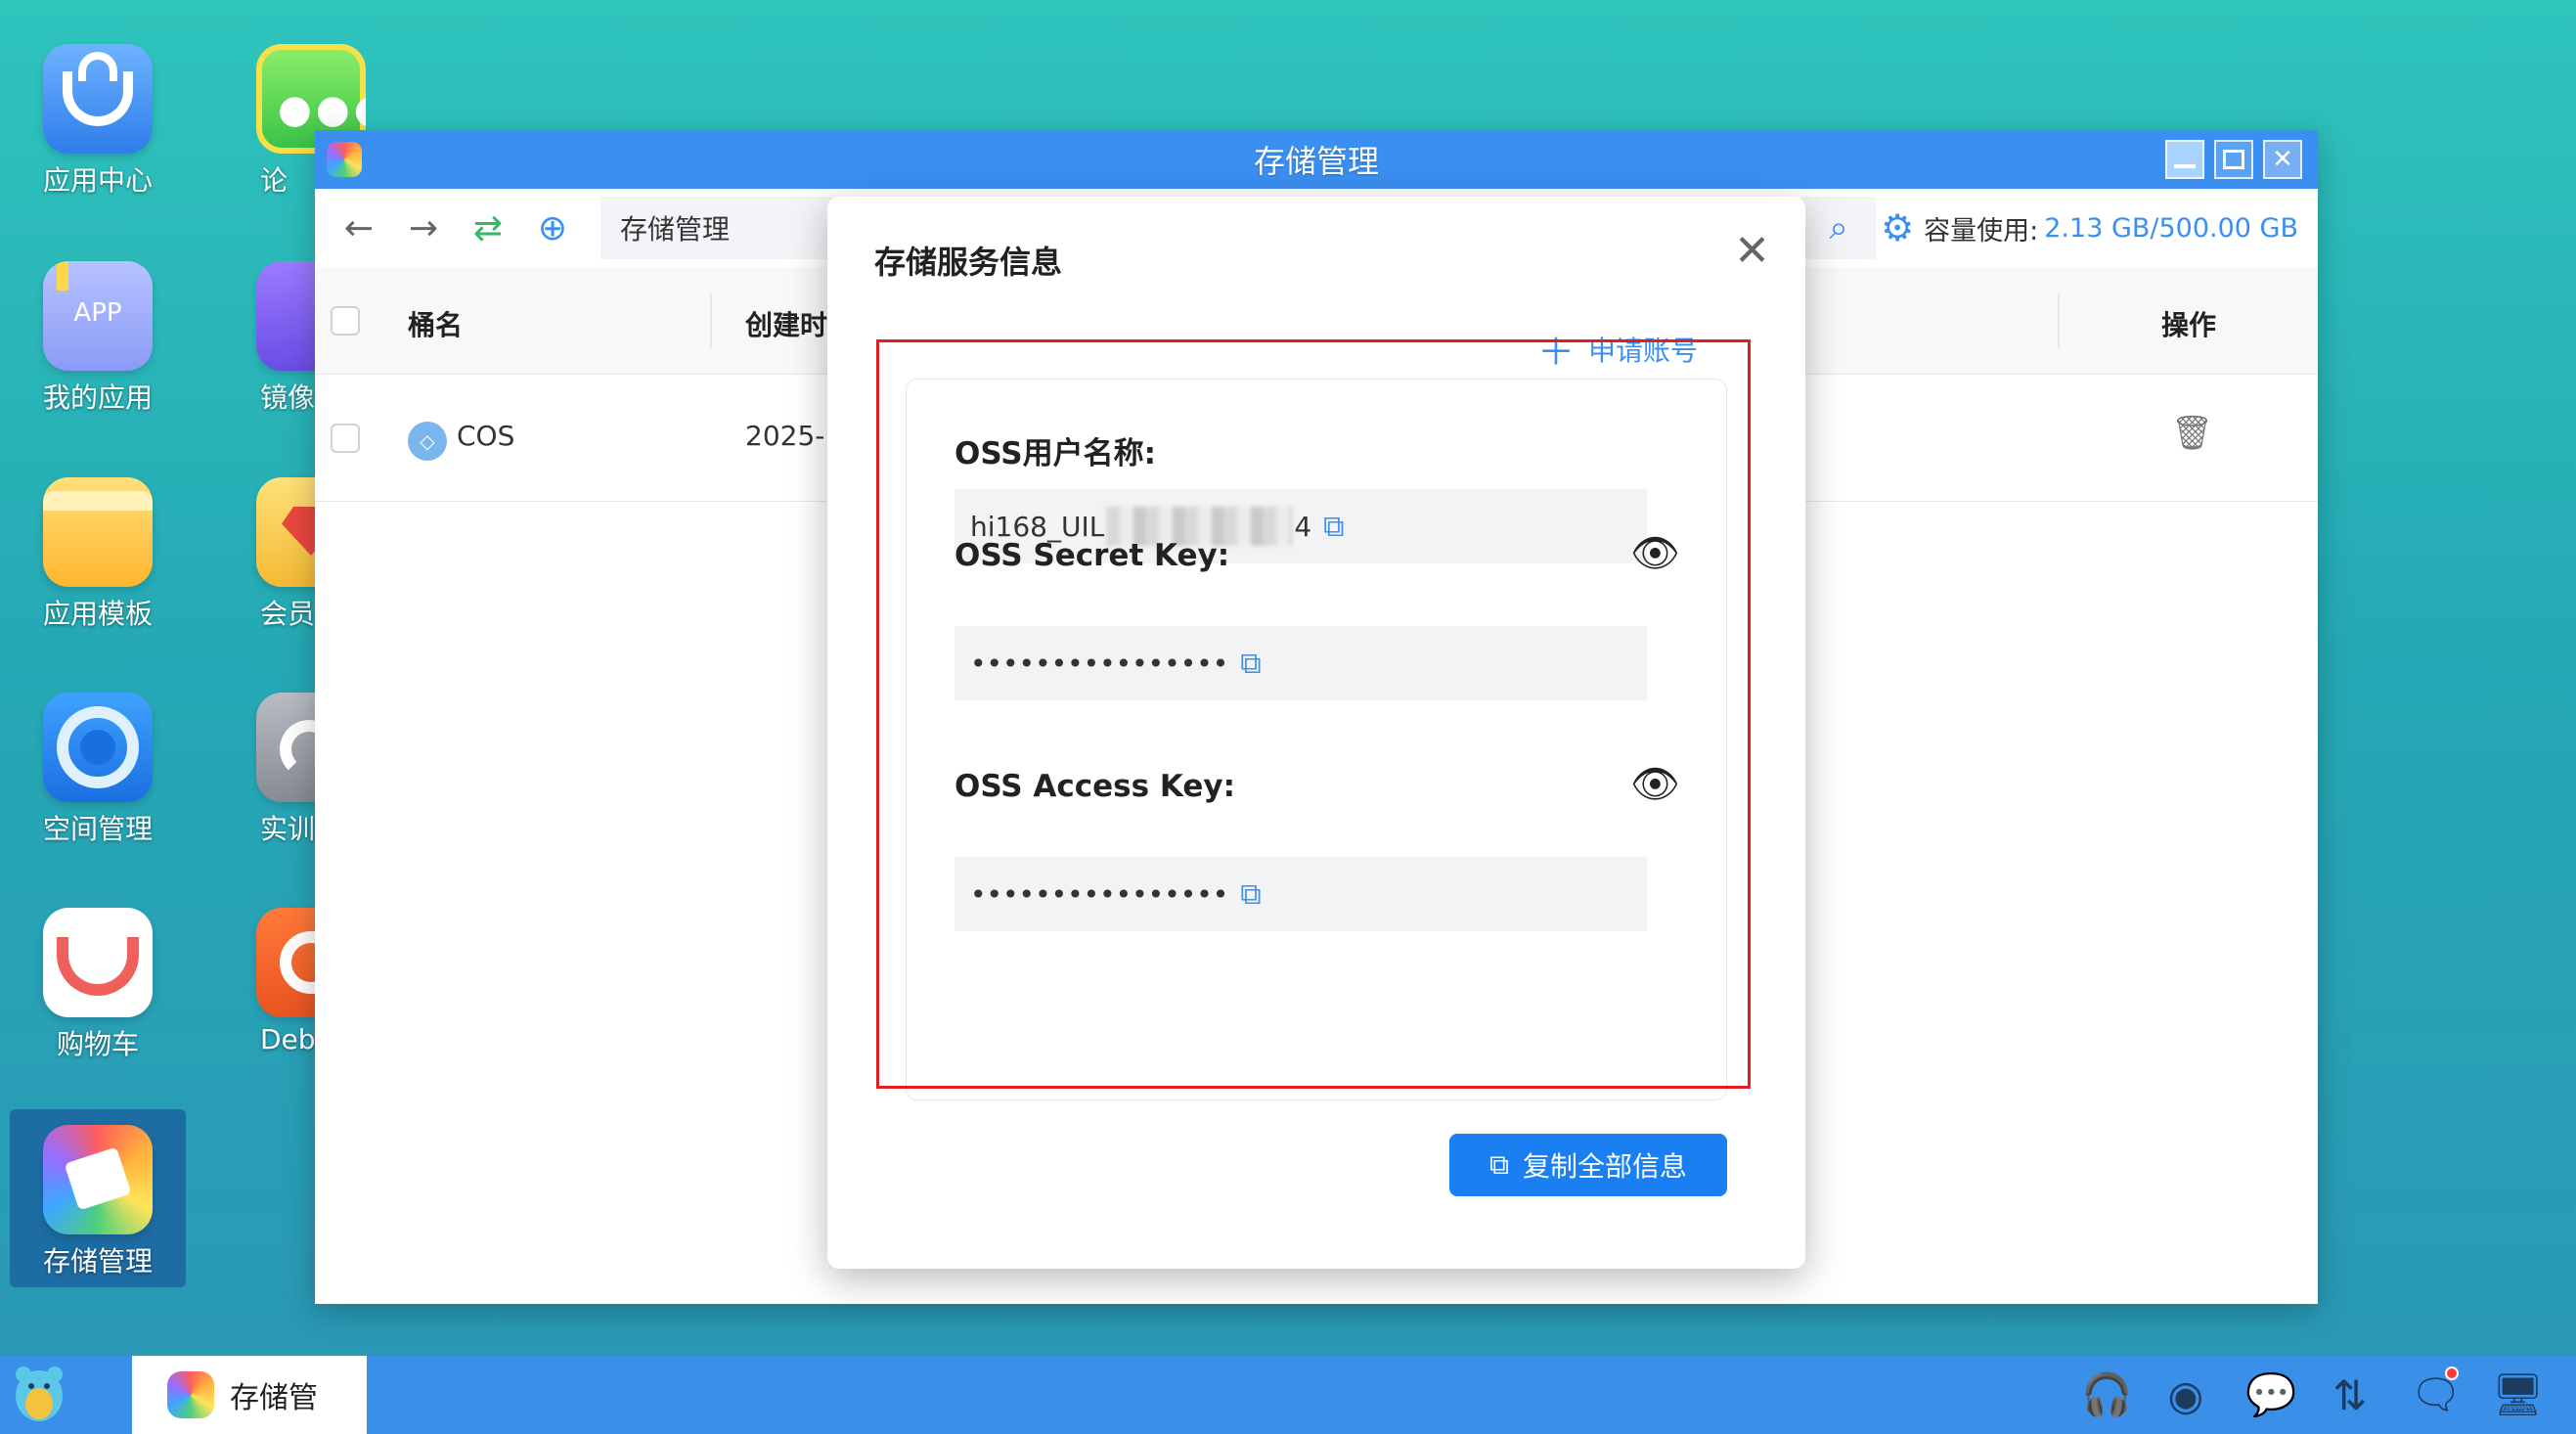 This screenshot has height=1434, width=2576. I want to click on copy-icon: ⧉, so click(1498, 1164).